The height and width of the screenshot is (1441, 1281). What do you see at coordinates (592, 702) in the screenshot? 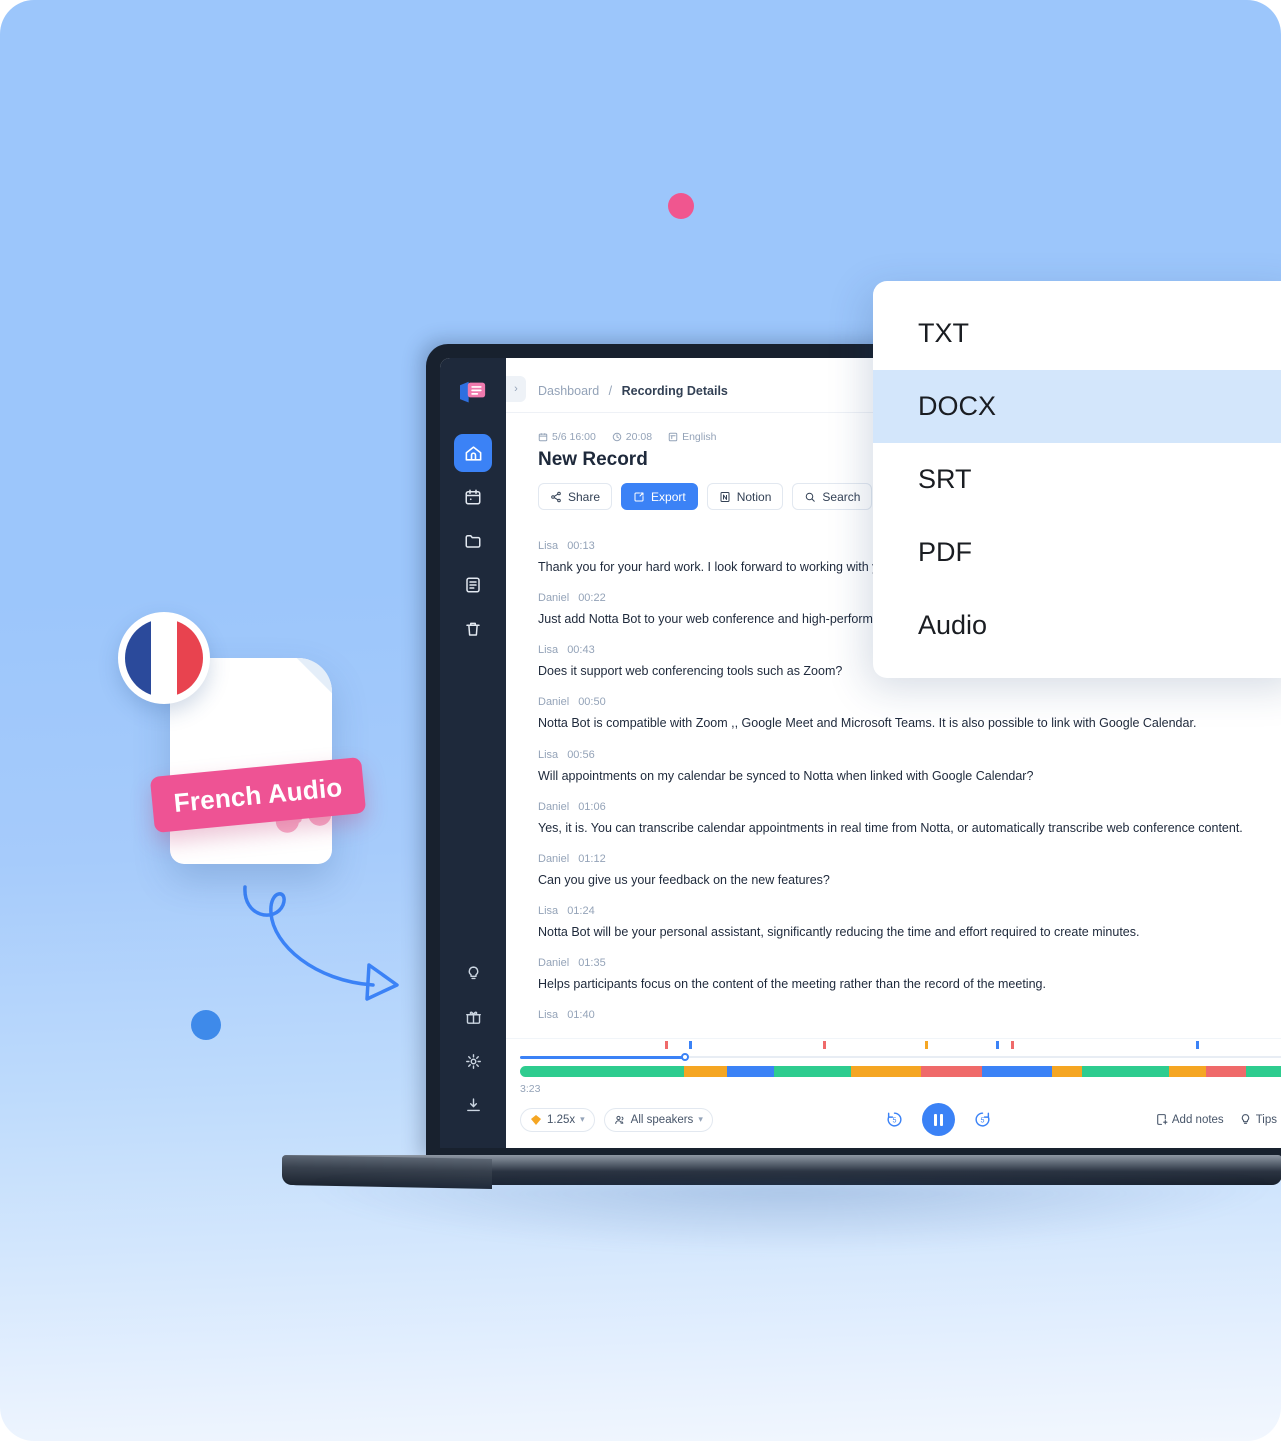
I see `speaker-timestamp: 00:50` at bounding box center [592, 702].